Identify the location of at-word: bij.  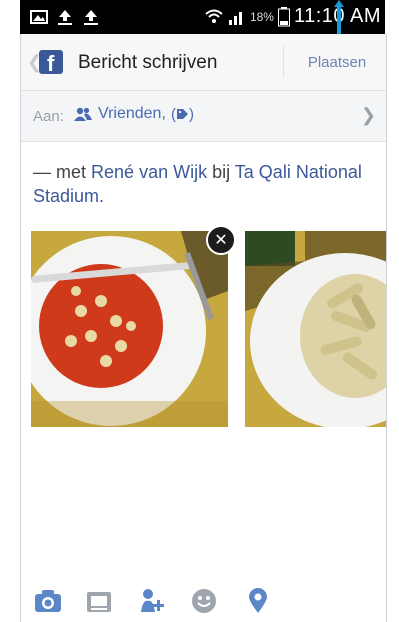
(221, 172).